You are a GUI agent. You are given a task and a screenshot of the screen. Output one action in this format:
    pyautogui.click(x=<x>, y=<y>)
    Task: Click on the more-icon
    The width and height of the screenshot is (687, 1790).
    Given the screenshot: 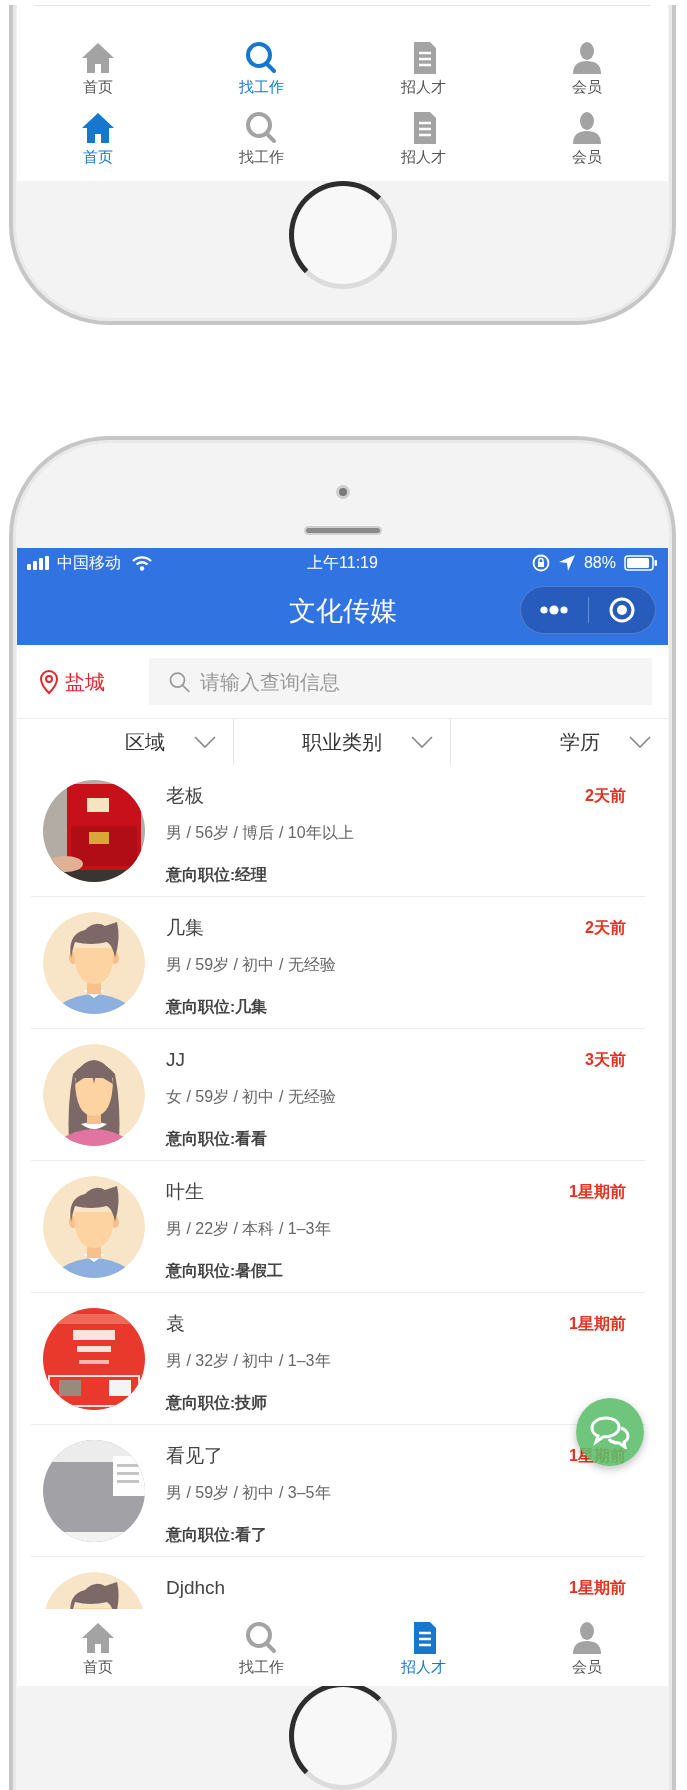 What is the action you would take?
    pyautogui.click(x=554, y=610)
    